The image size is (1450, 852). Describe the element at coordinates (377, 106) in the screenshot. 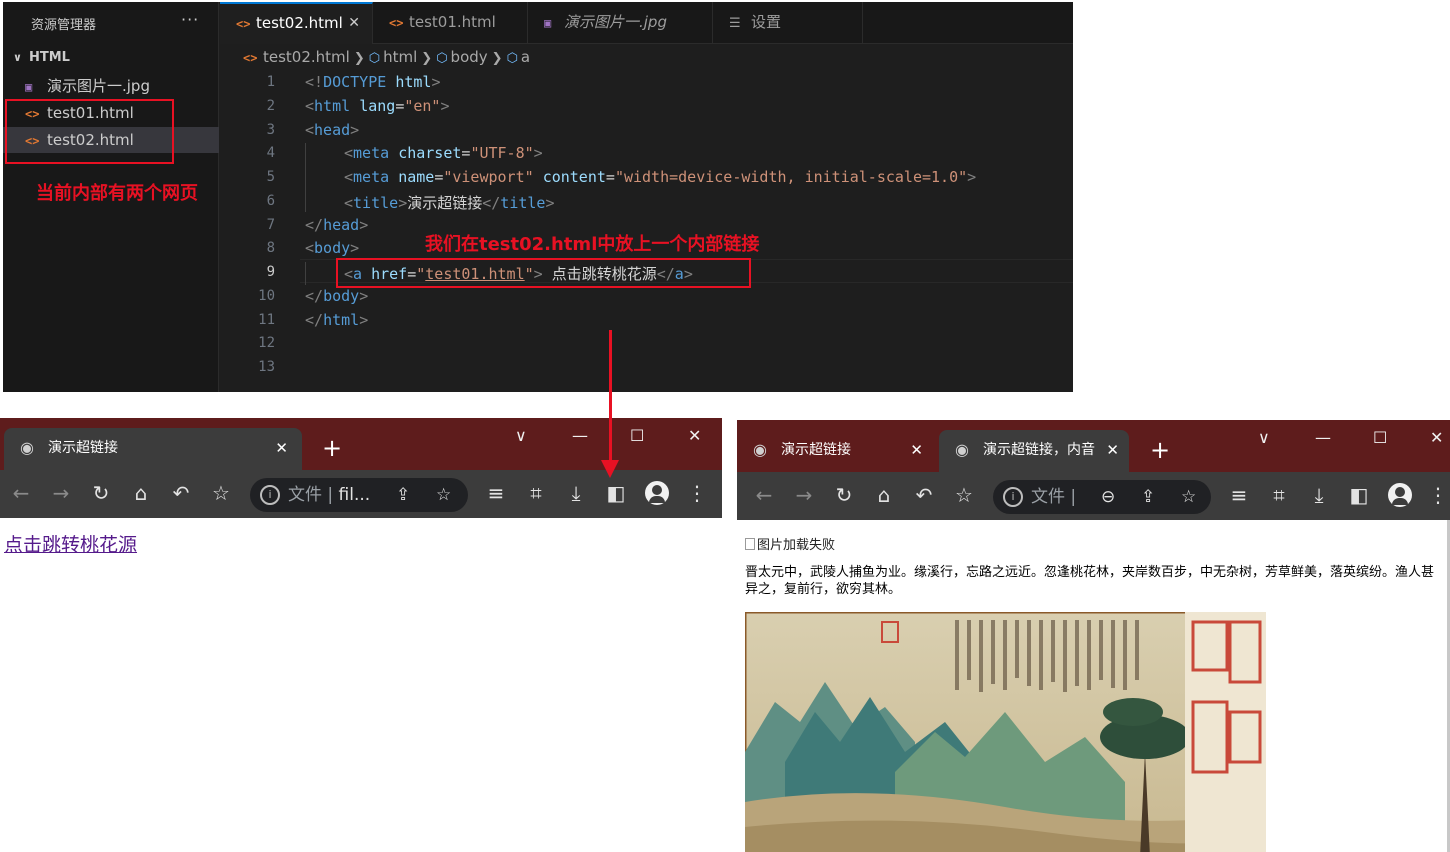

I see `code-line-2: <html lang="en">` at that location.